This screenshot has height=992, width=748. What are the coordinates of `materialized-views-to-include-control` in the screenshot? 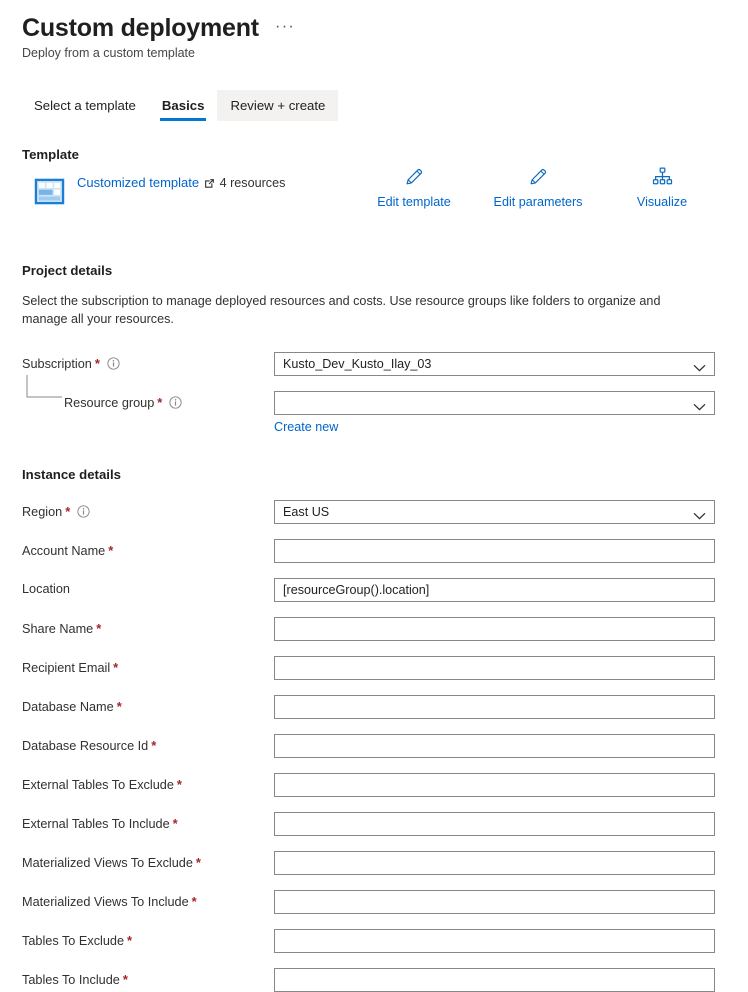 It's located at (511, 902).